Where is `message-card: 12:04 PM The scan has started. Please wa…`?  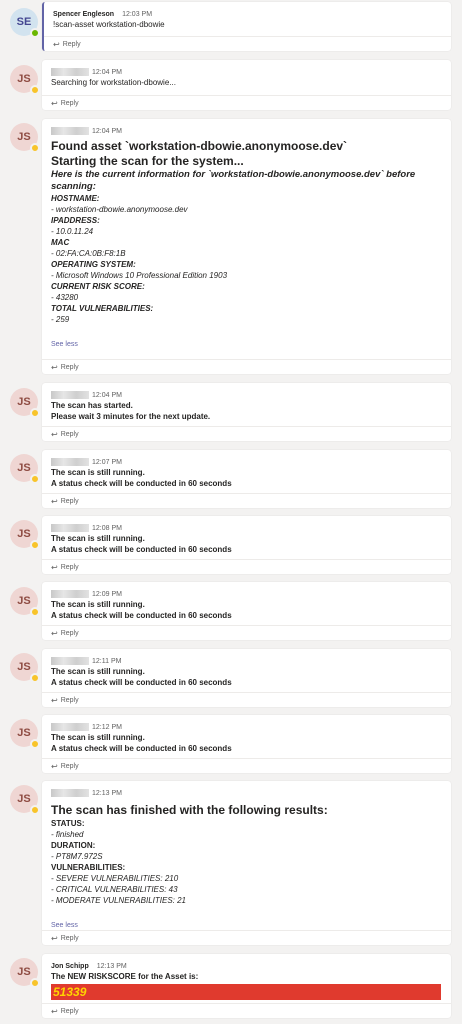 message-card: 12:04 PM The scan has started. Please wa… is located at coordinates (246, 412).